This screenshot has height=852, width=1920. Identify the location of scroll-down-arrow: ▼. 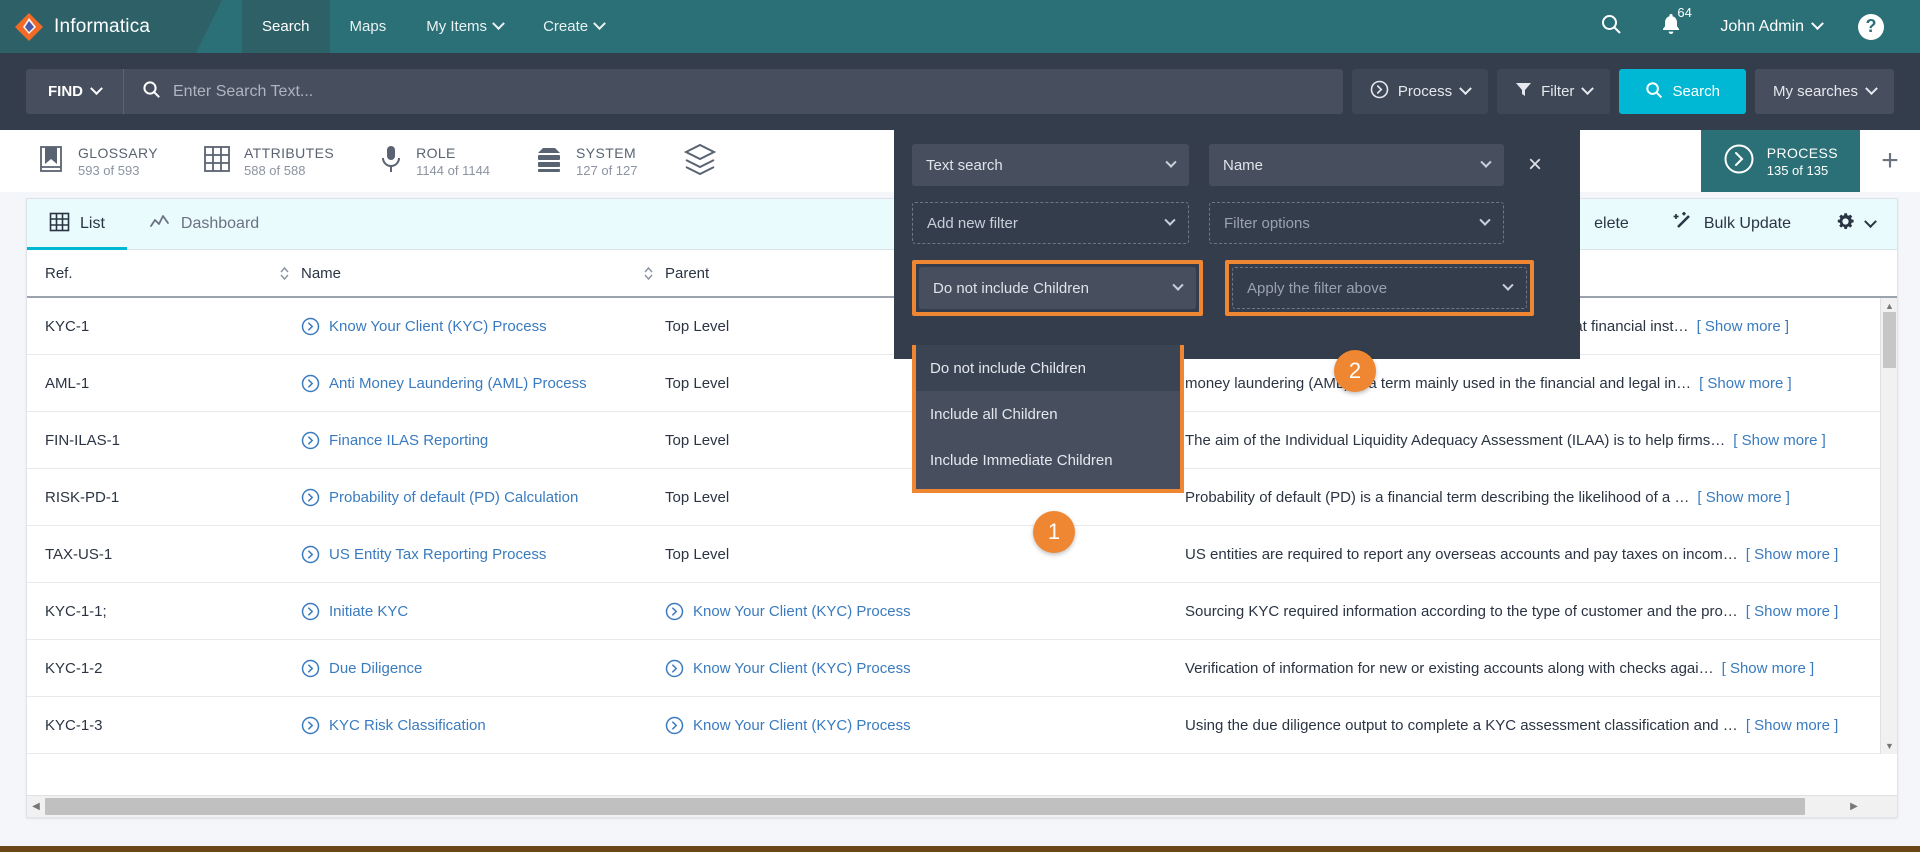
(1889, 746).